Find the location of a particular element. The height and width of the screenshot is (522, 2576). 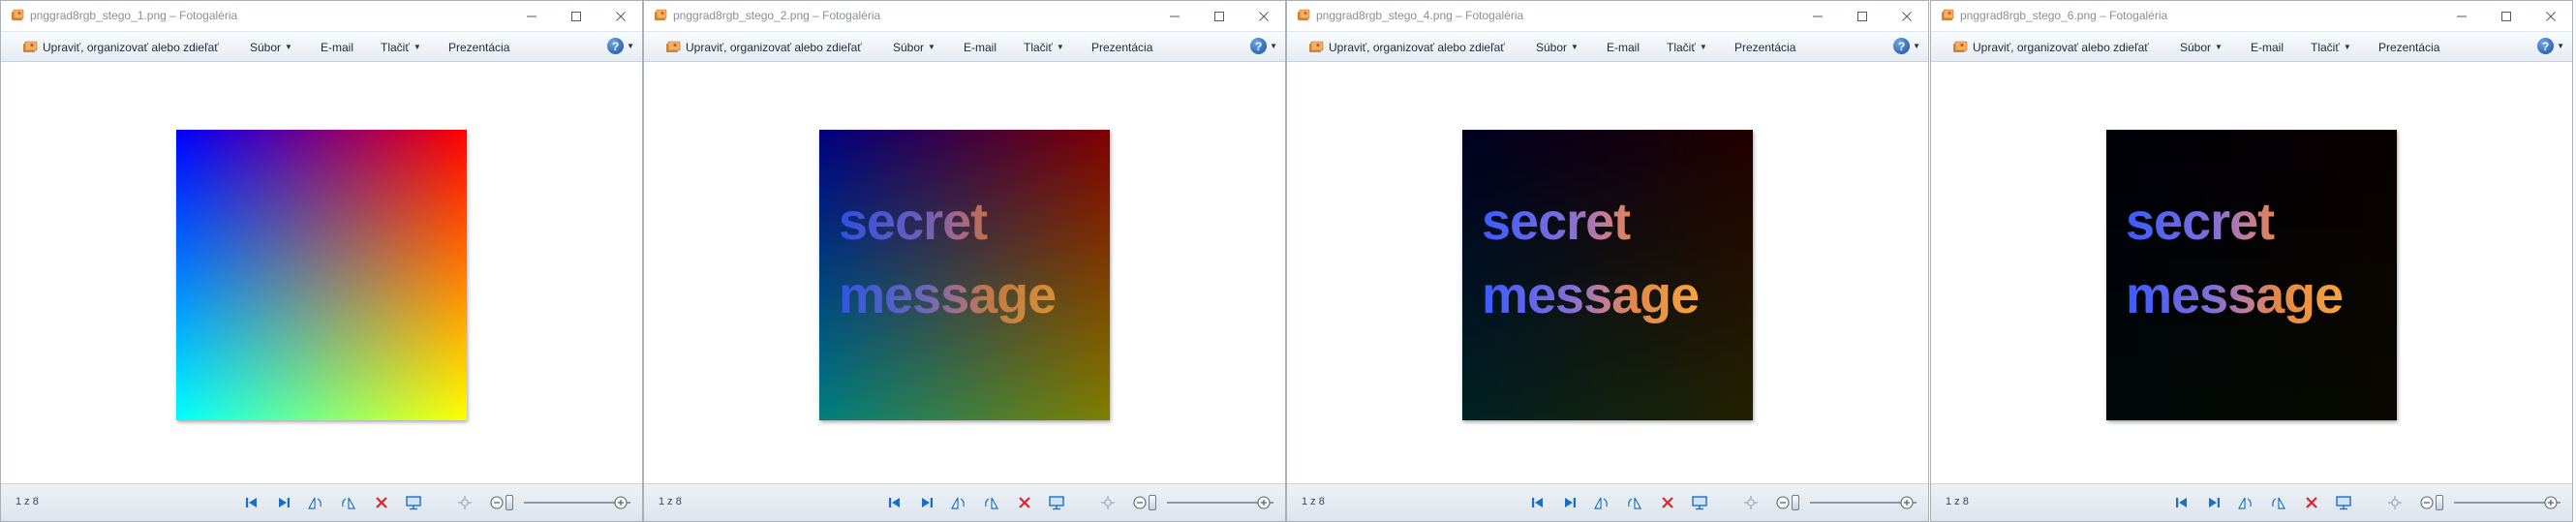

print-menu-label: Tlačiť is located at coordinates (395, 47).